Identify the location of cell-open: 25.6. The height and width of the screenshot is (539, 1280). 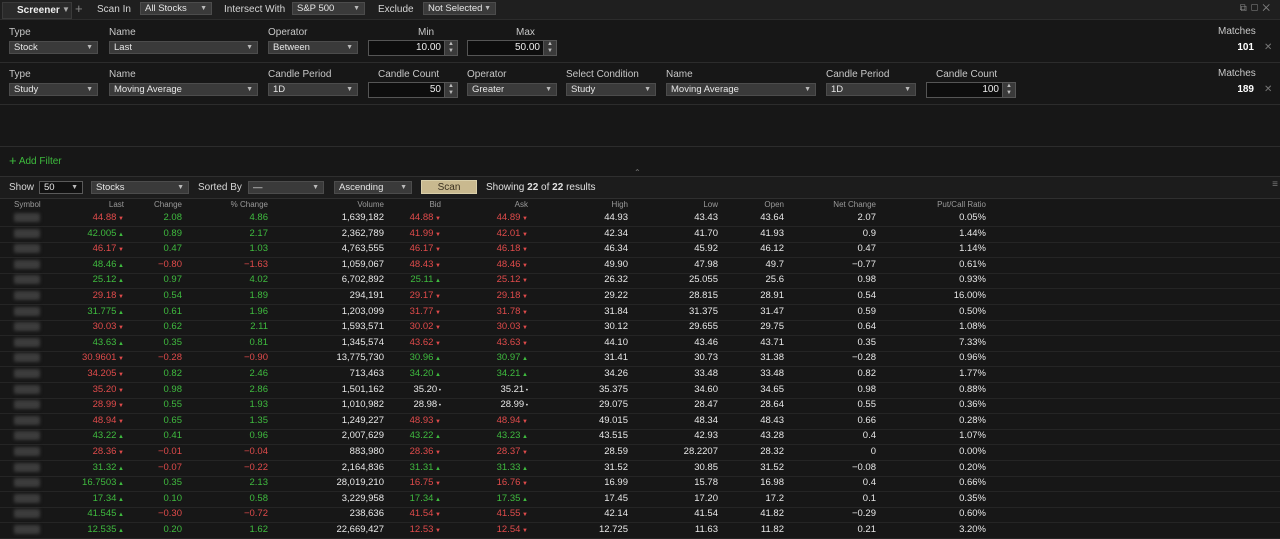
(744, 279).